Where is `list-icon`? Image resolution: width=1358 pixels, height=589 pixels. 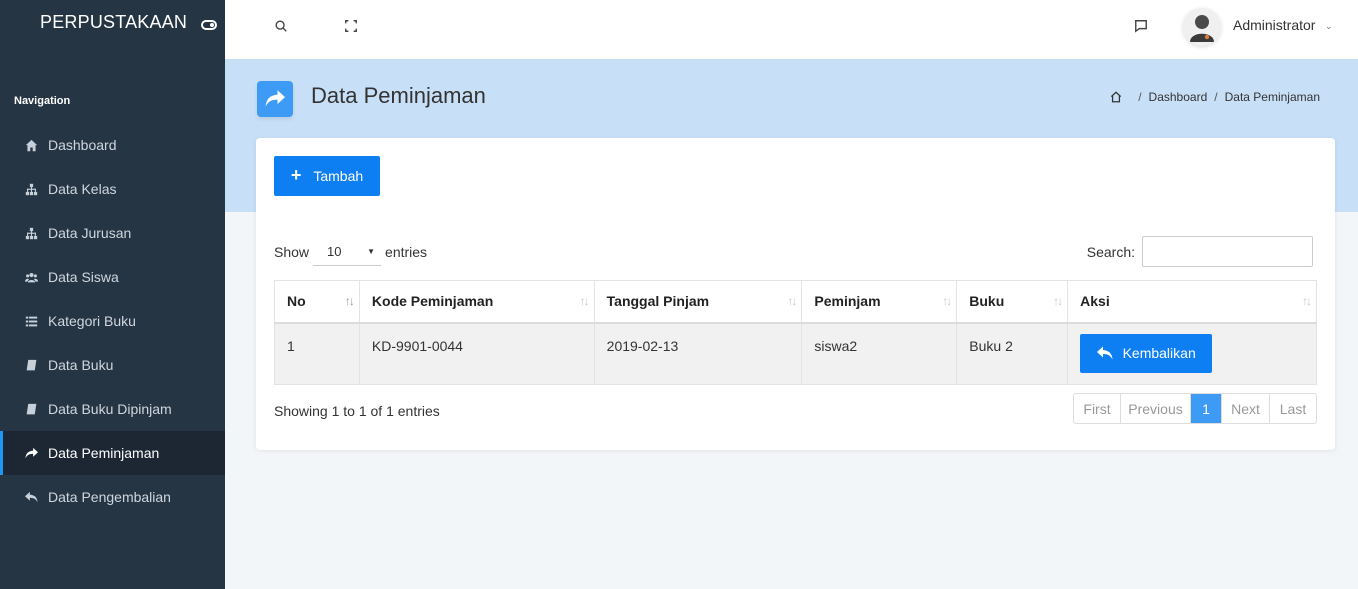
list-icon is located at coordinates (31, 321).